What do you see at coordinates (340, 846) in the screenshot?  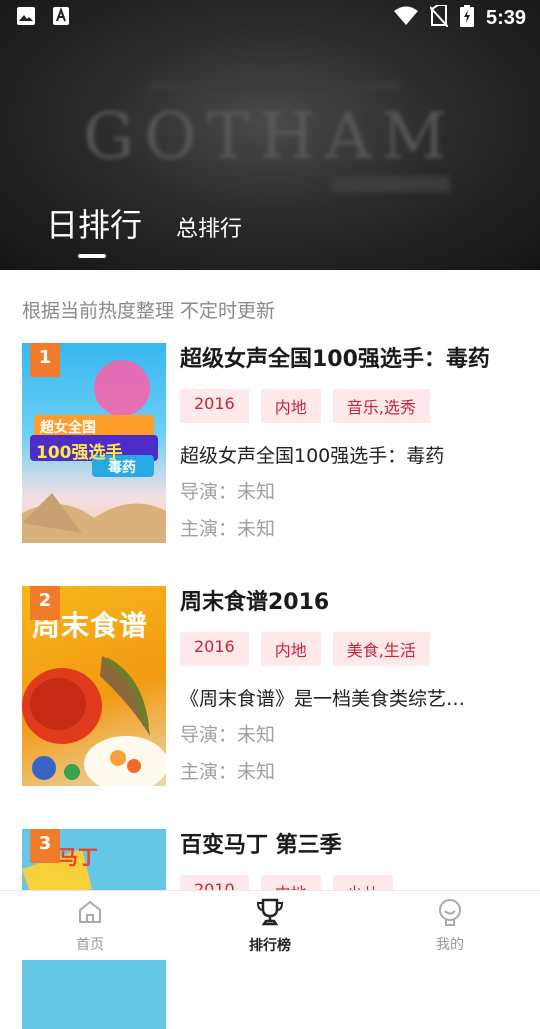 I see `item-title: 百变马丁 第三季` at bounding box center [340, 846].